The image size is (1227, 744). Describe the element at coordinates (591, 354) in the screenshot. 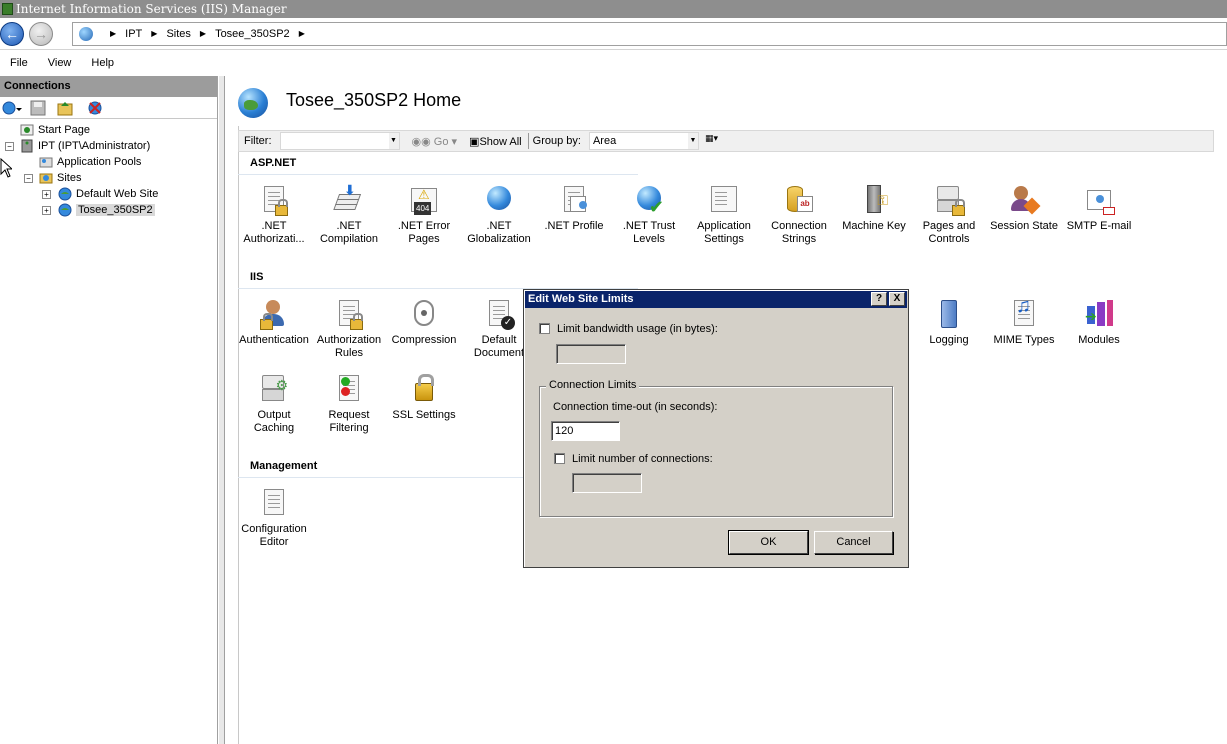

I see `bandwidth-input` at that location.